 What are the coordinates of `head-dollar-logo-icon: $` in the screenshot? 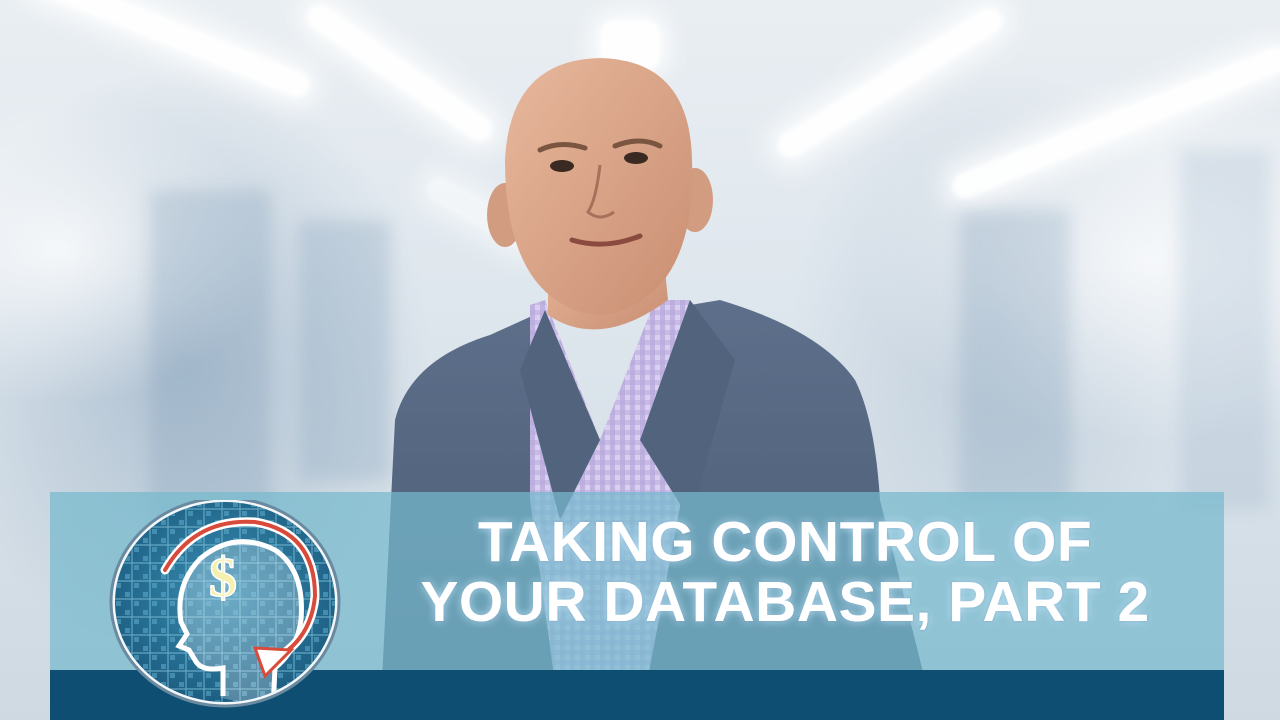 It's located at (225, 604).